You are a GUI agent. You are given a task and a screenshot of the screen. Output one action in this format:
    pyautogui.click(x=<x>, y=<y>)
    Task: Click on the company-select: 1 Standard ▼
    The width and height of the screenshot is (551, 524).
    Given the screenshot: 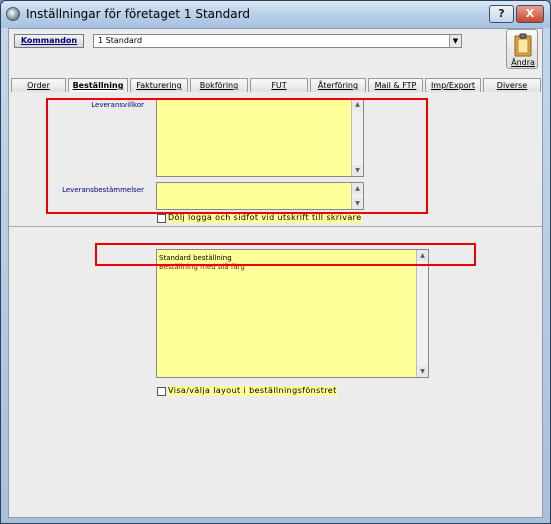 What is the action you would take?
    pyautogui.click(x=277, y=41)
    